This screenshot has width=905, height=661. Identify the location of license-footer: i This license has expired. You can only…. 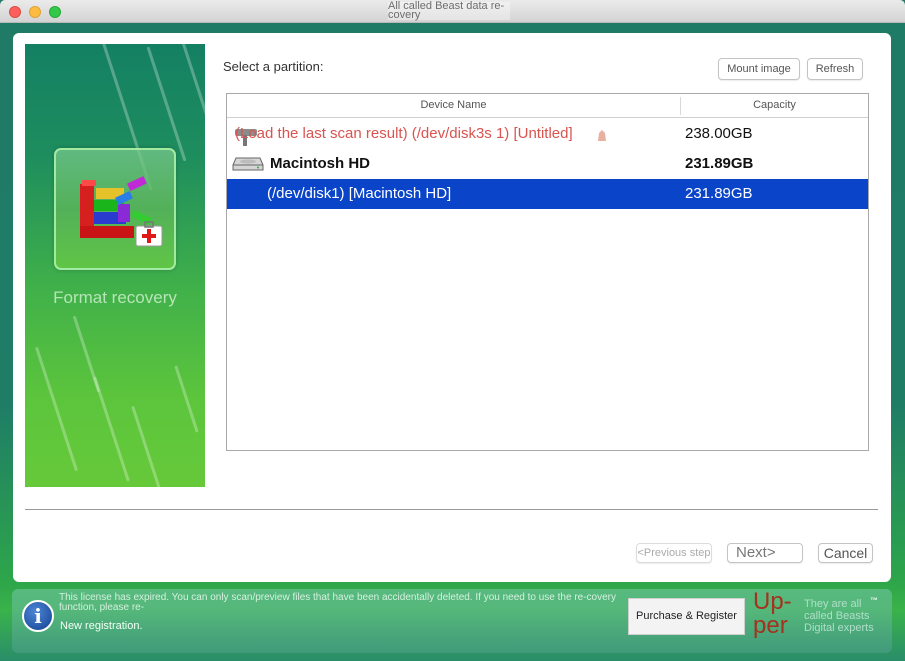
(452, 621).